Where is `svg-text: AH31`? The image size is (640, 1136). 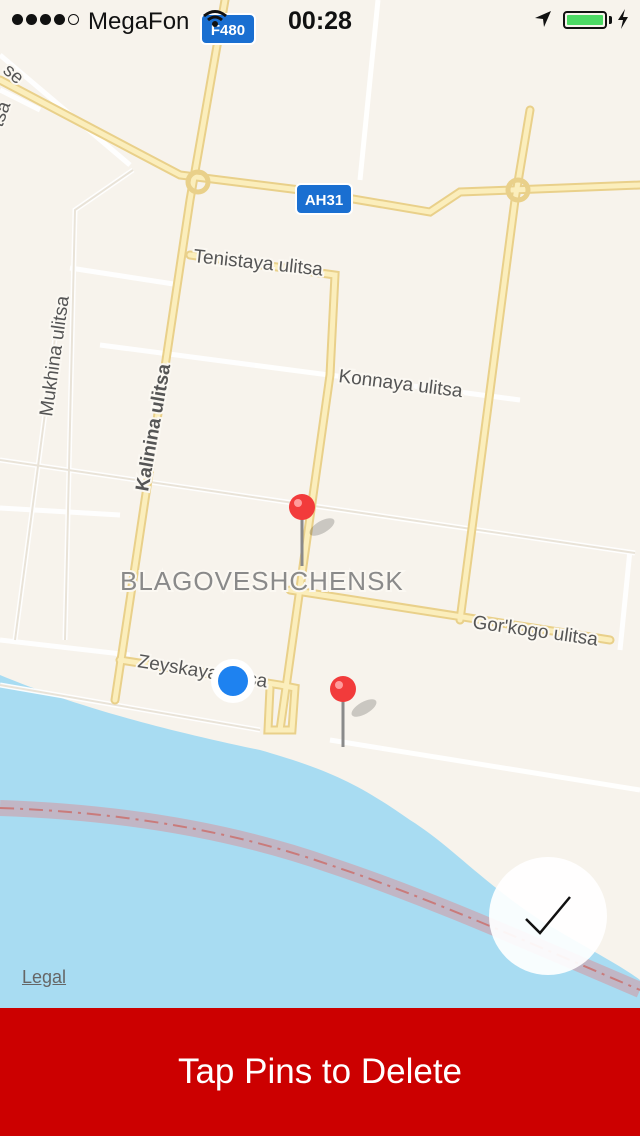 svg-text: AH31 is located at coordinates (324, 200).